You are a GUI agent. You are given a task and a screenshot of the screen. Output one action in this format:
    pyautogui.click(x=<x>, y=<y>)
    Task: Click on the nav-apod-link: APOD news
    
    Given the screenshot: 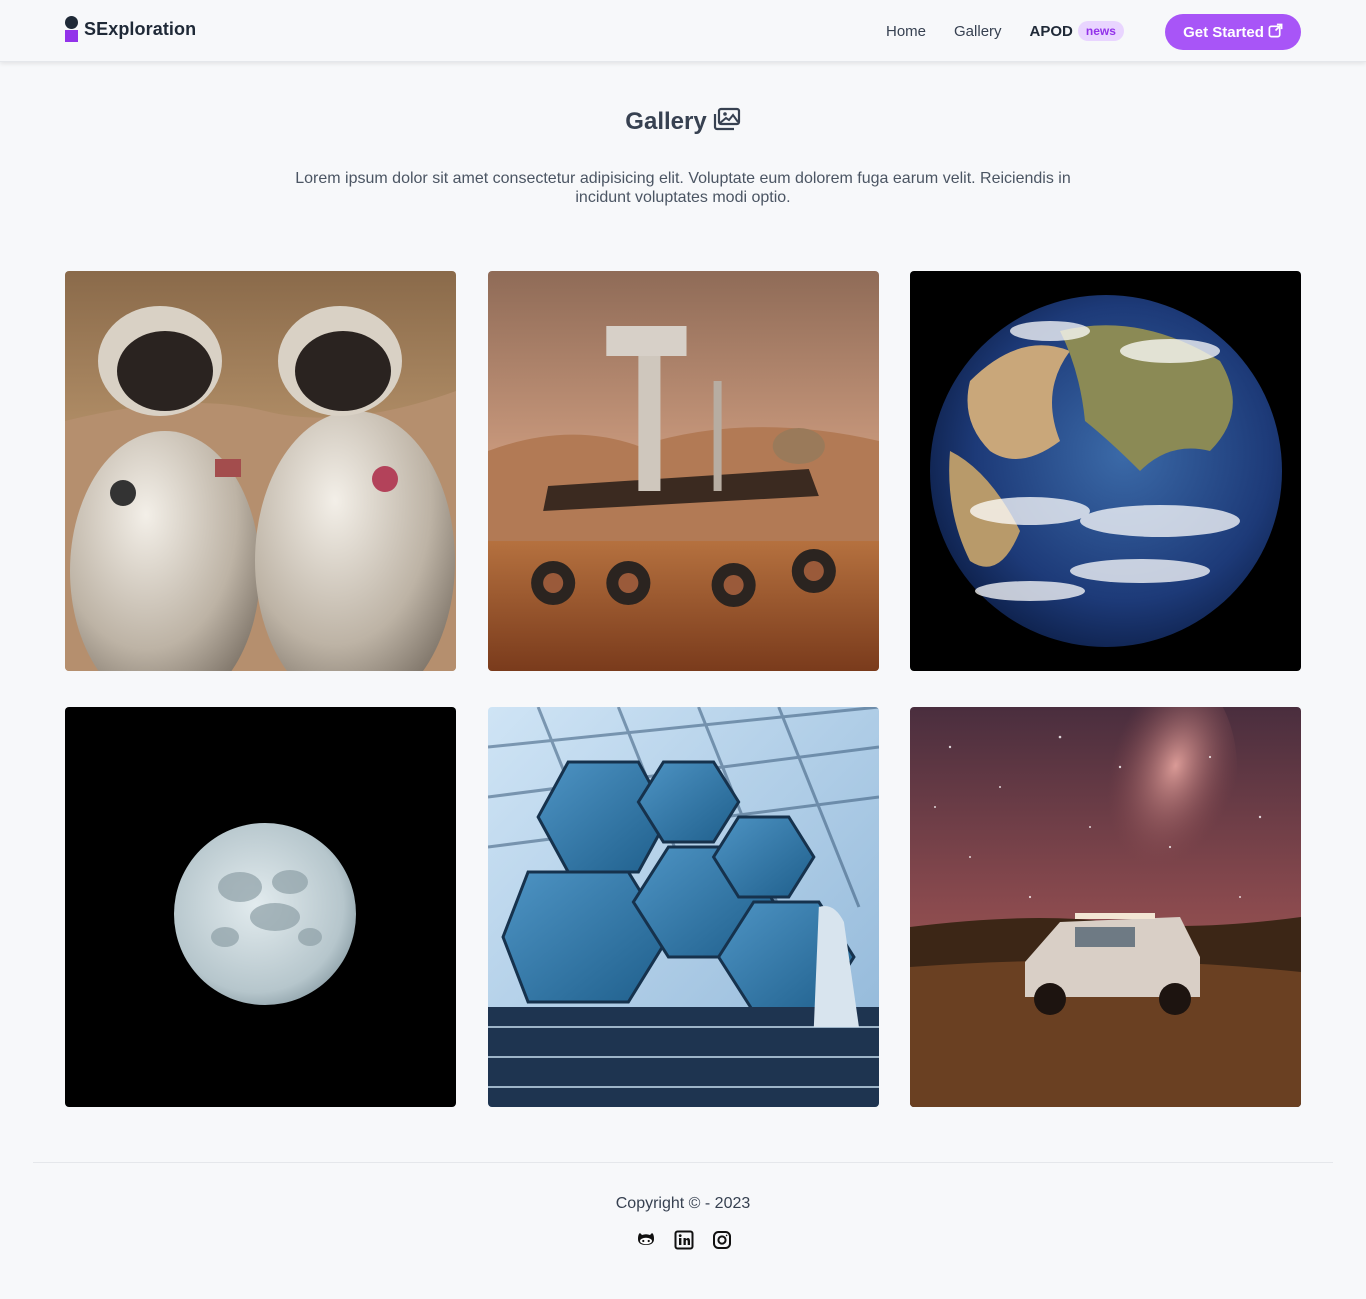 What is the action you would take?
    pyautogui.click(x=1077, y=31)
    